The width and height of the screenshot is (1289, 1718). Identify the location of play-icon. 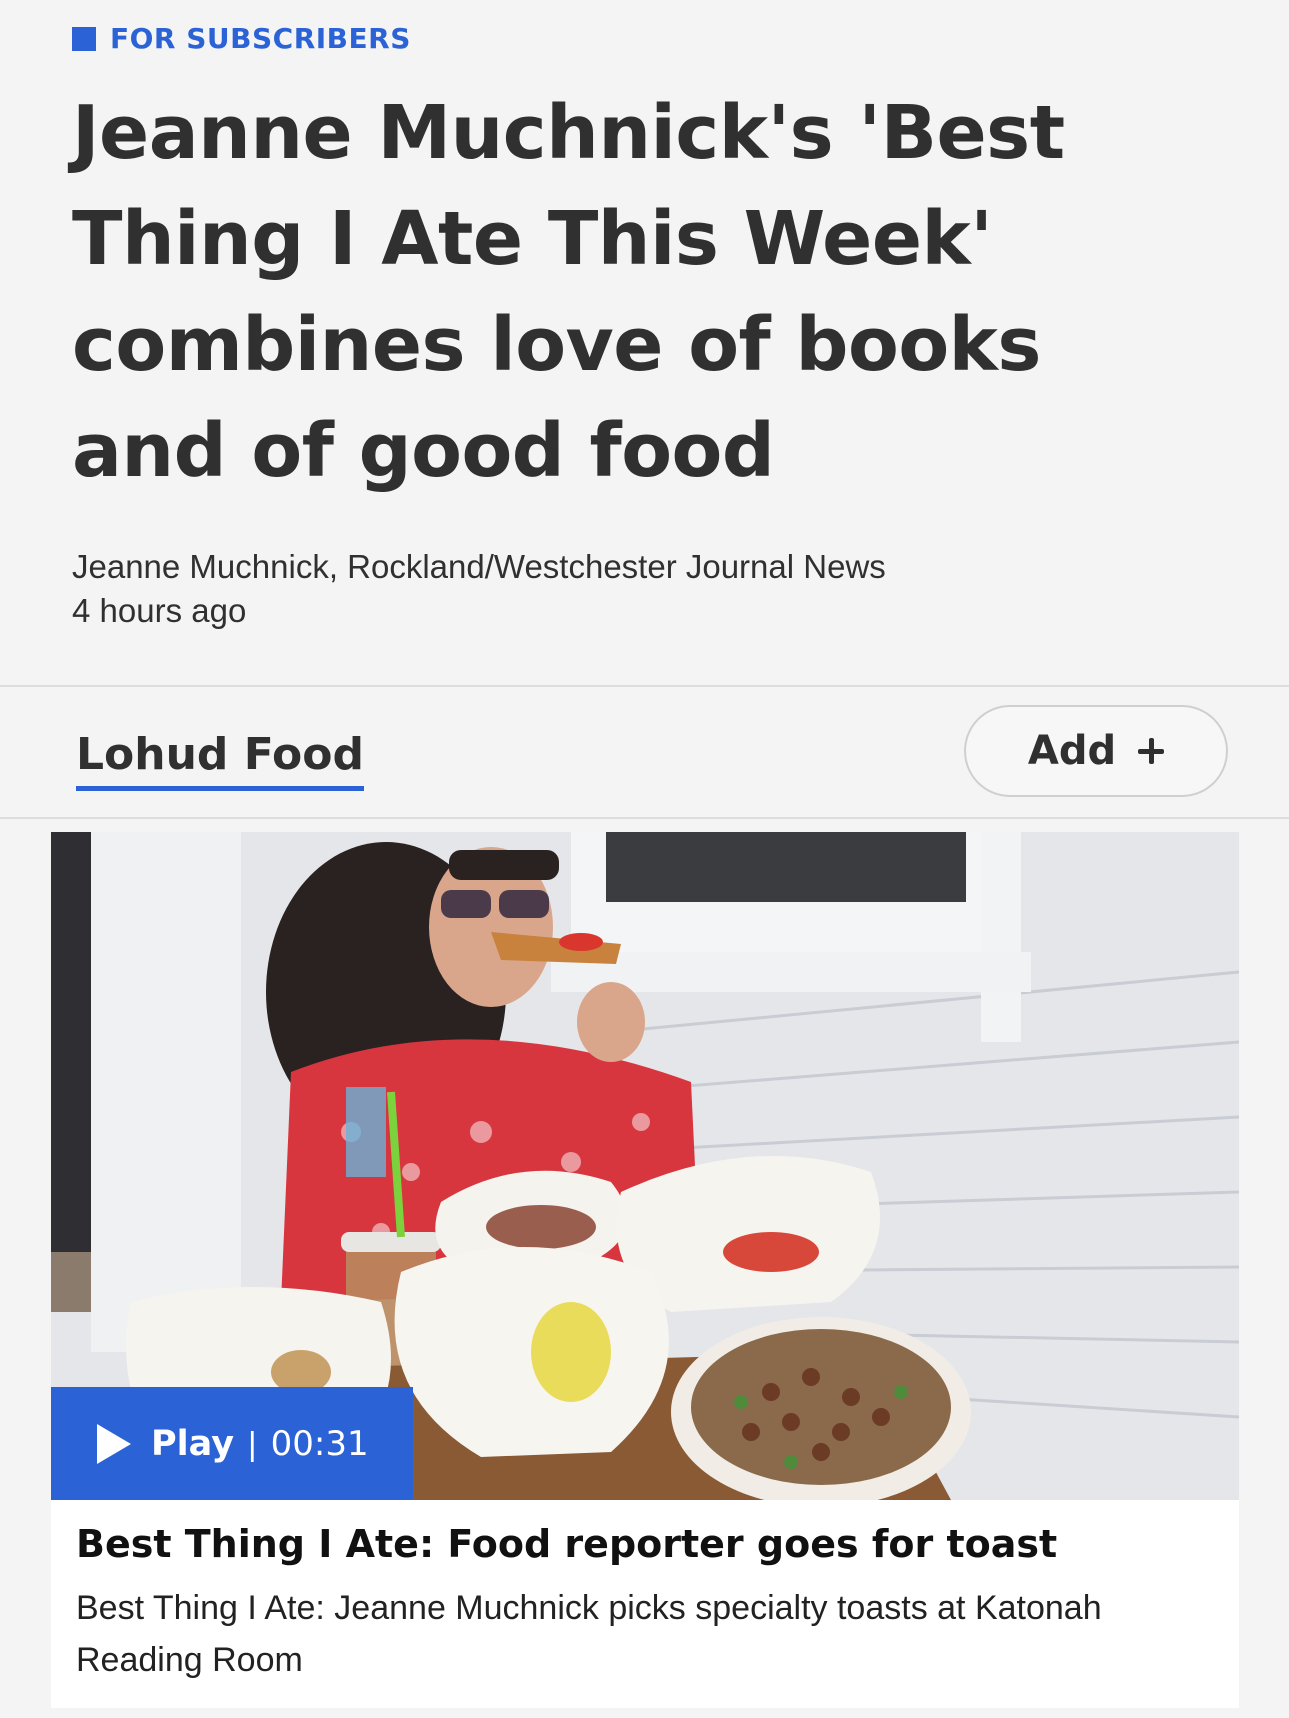
(114, 1443).